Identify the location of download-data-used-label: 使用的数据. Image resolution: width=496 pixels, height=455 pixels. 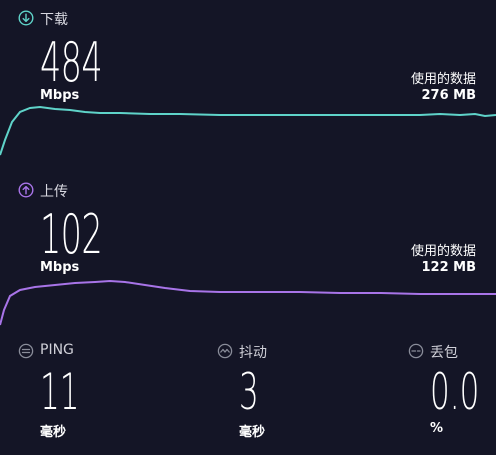
(443, 79).